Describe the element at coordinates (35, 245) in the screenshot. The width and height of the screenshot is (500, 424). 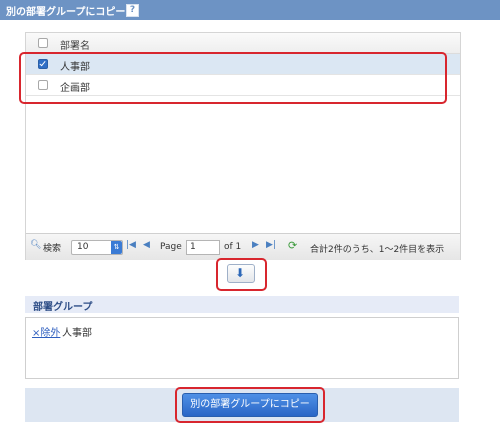
I see `search-icon: 🔍︎` at that location.